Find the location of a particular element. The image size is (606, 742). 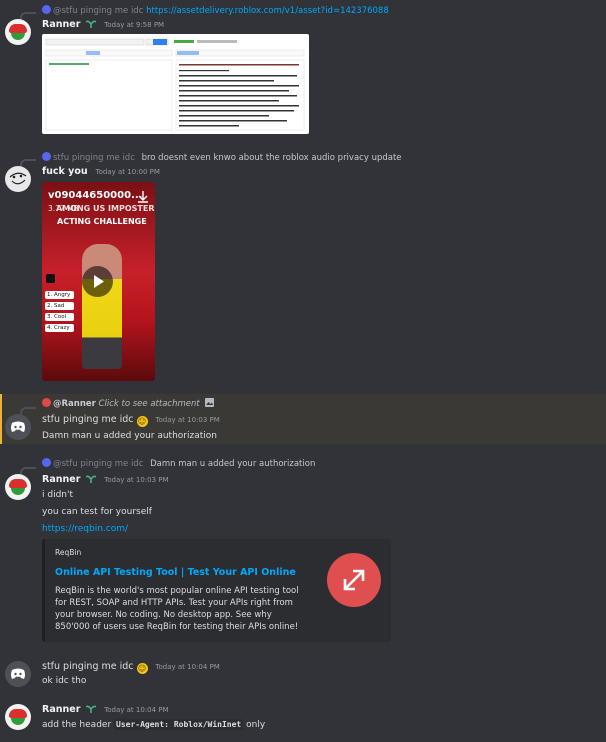

play-icon is located at coordinates (99, 281).